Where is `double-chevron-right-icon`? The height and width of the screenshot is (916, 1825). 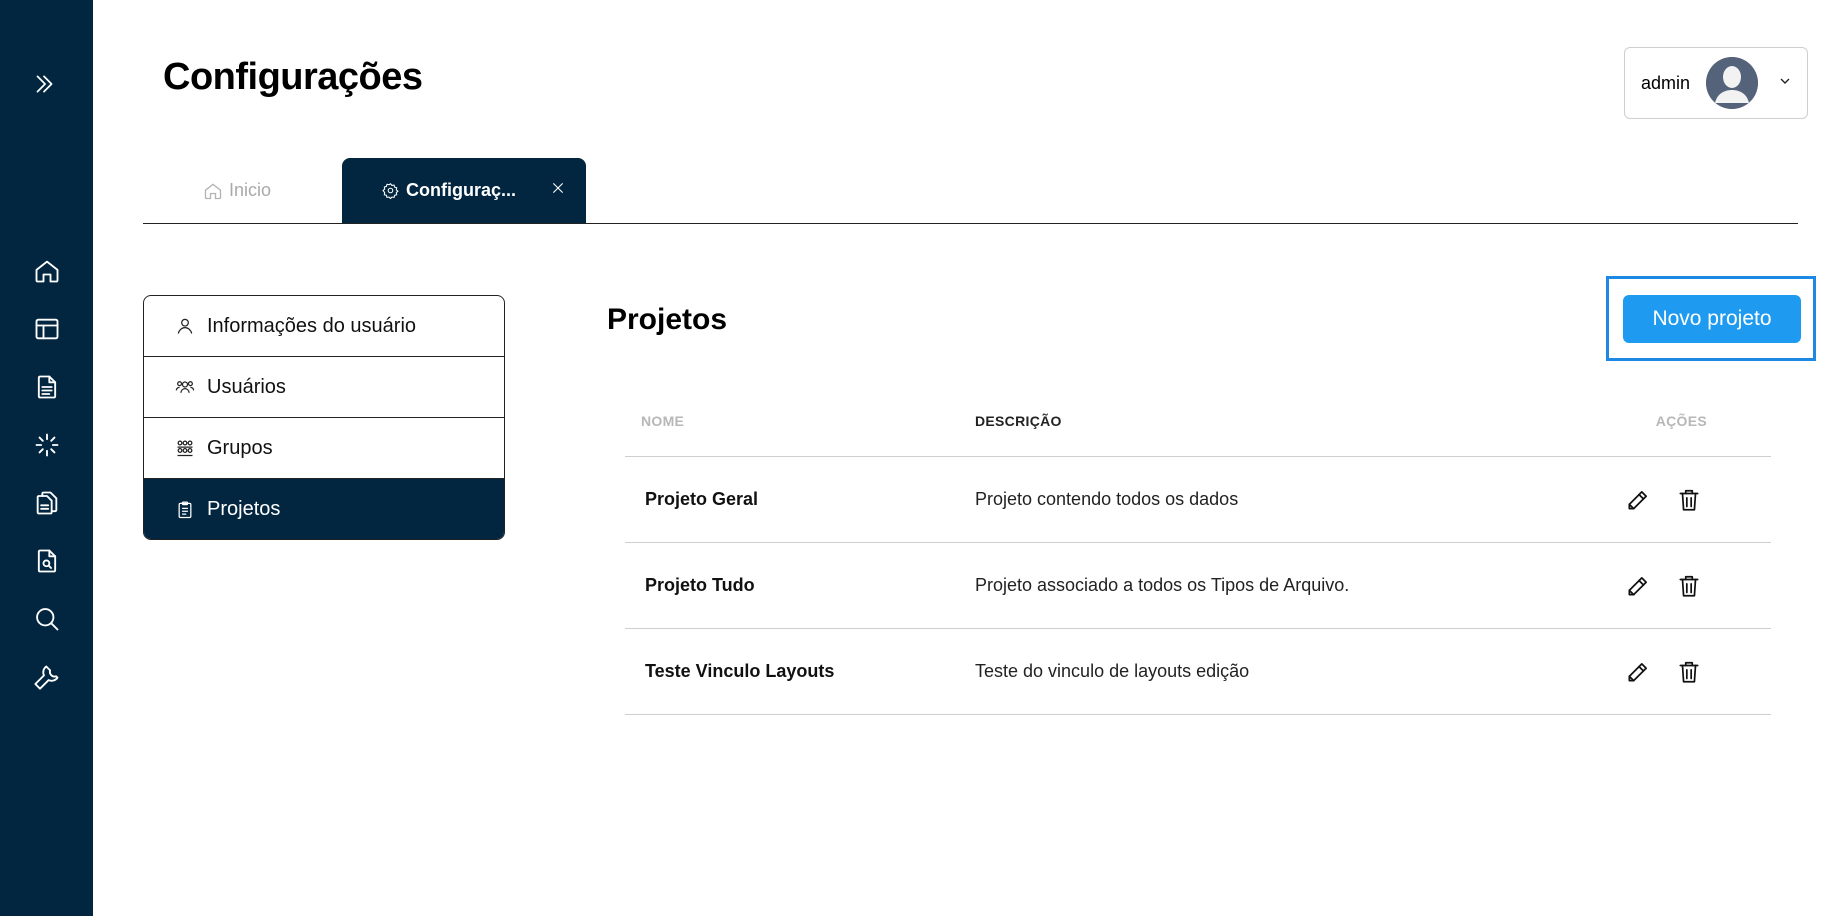
double-chevron-right-icon is located at coordinates (44, 84).